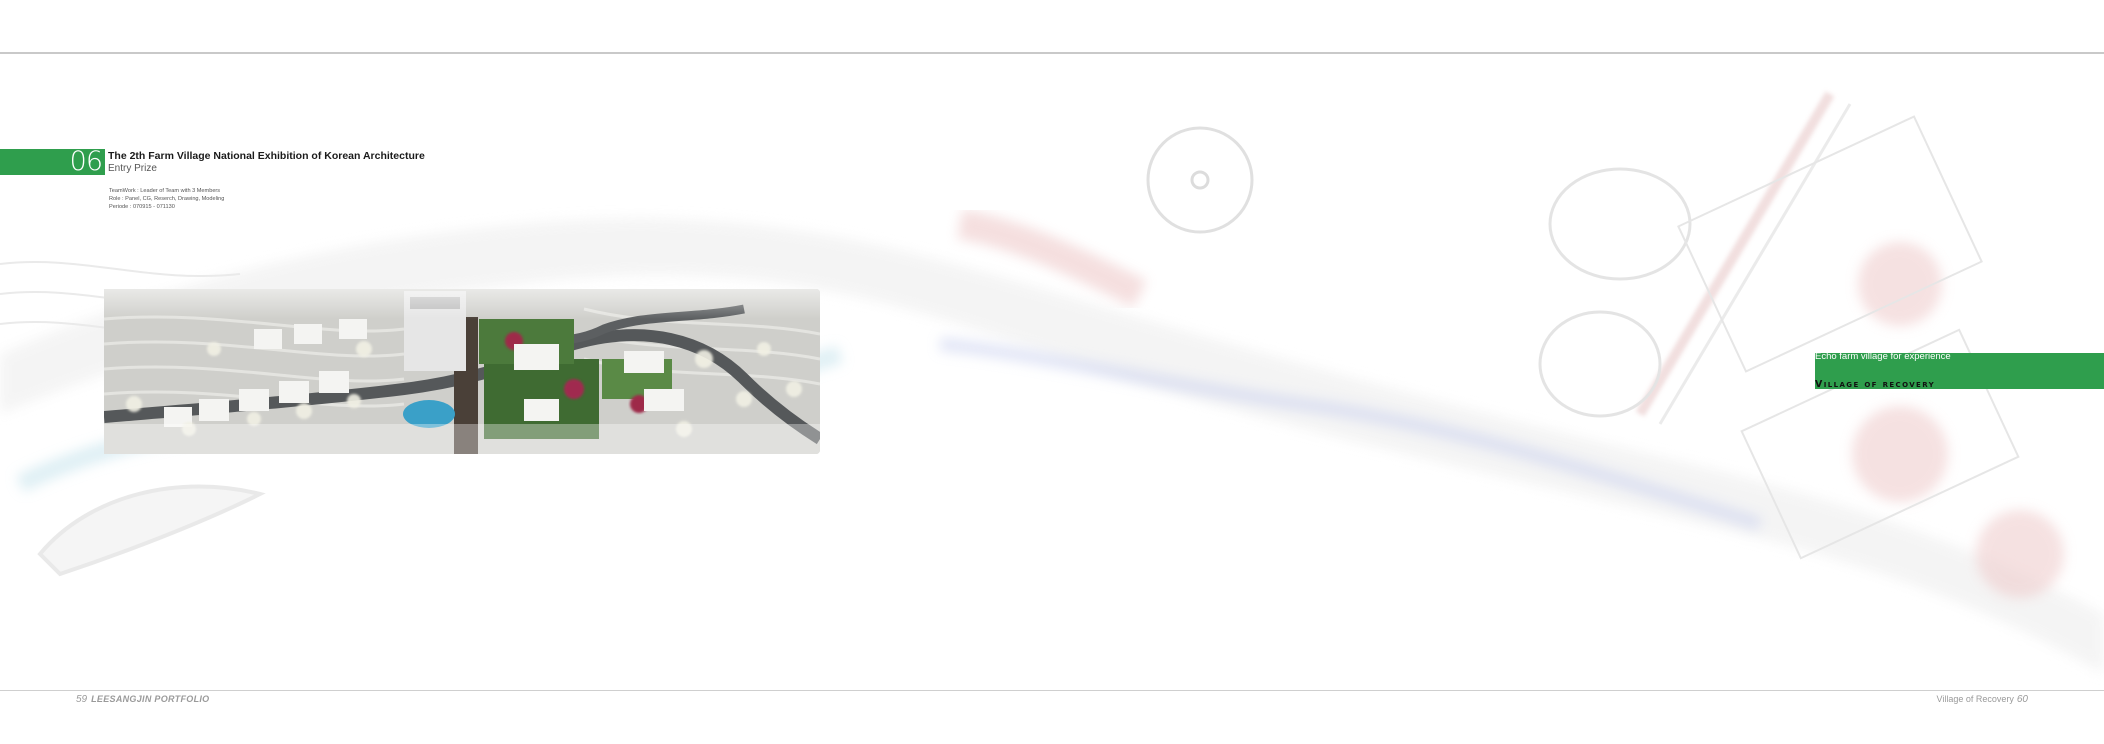 Image resolution: width=2104 pixels, height=744 pixels. I want to click on site-model-photo, so click(462, 371).